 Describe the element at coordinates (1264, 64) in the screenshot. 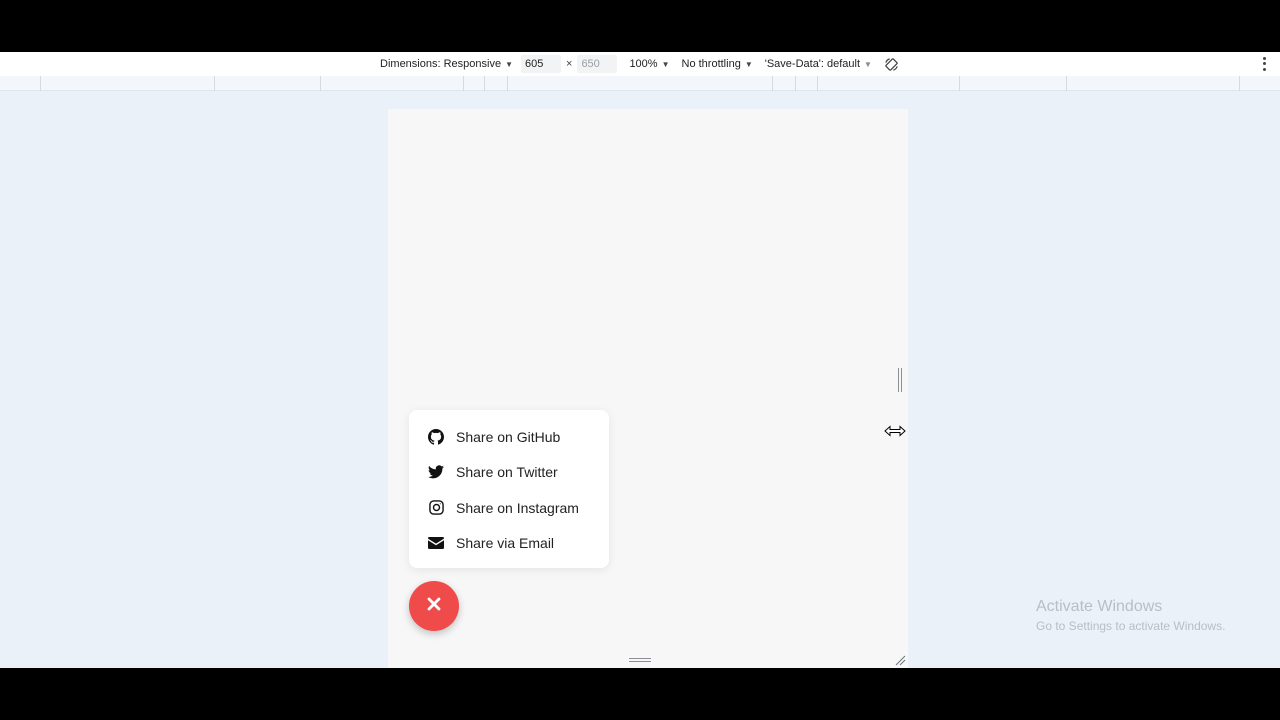

I see `more-options-icon` at that location.